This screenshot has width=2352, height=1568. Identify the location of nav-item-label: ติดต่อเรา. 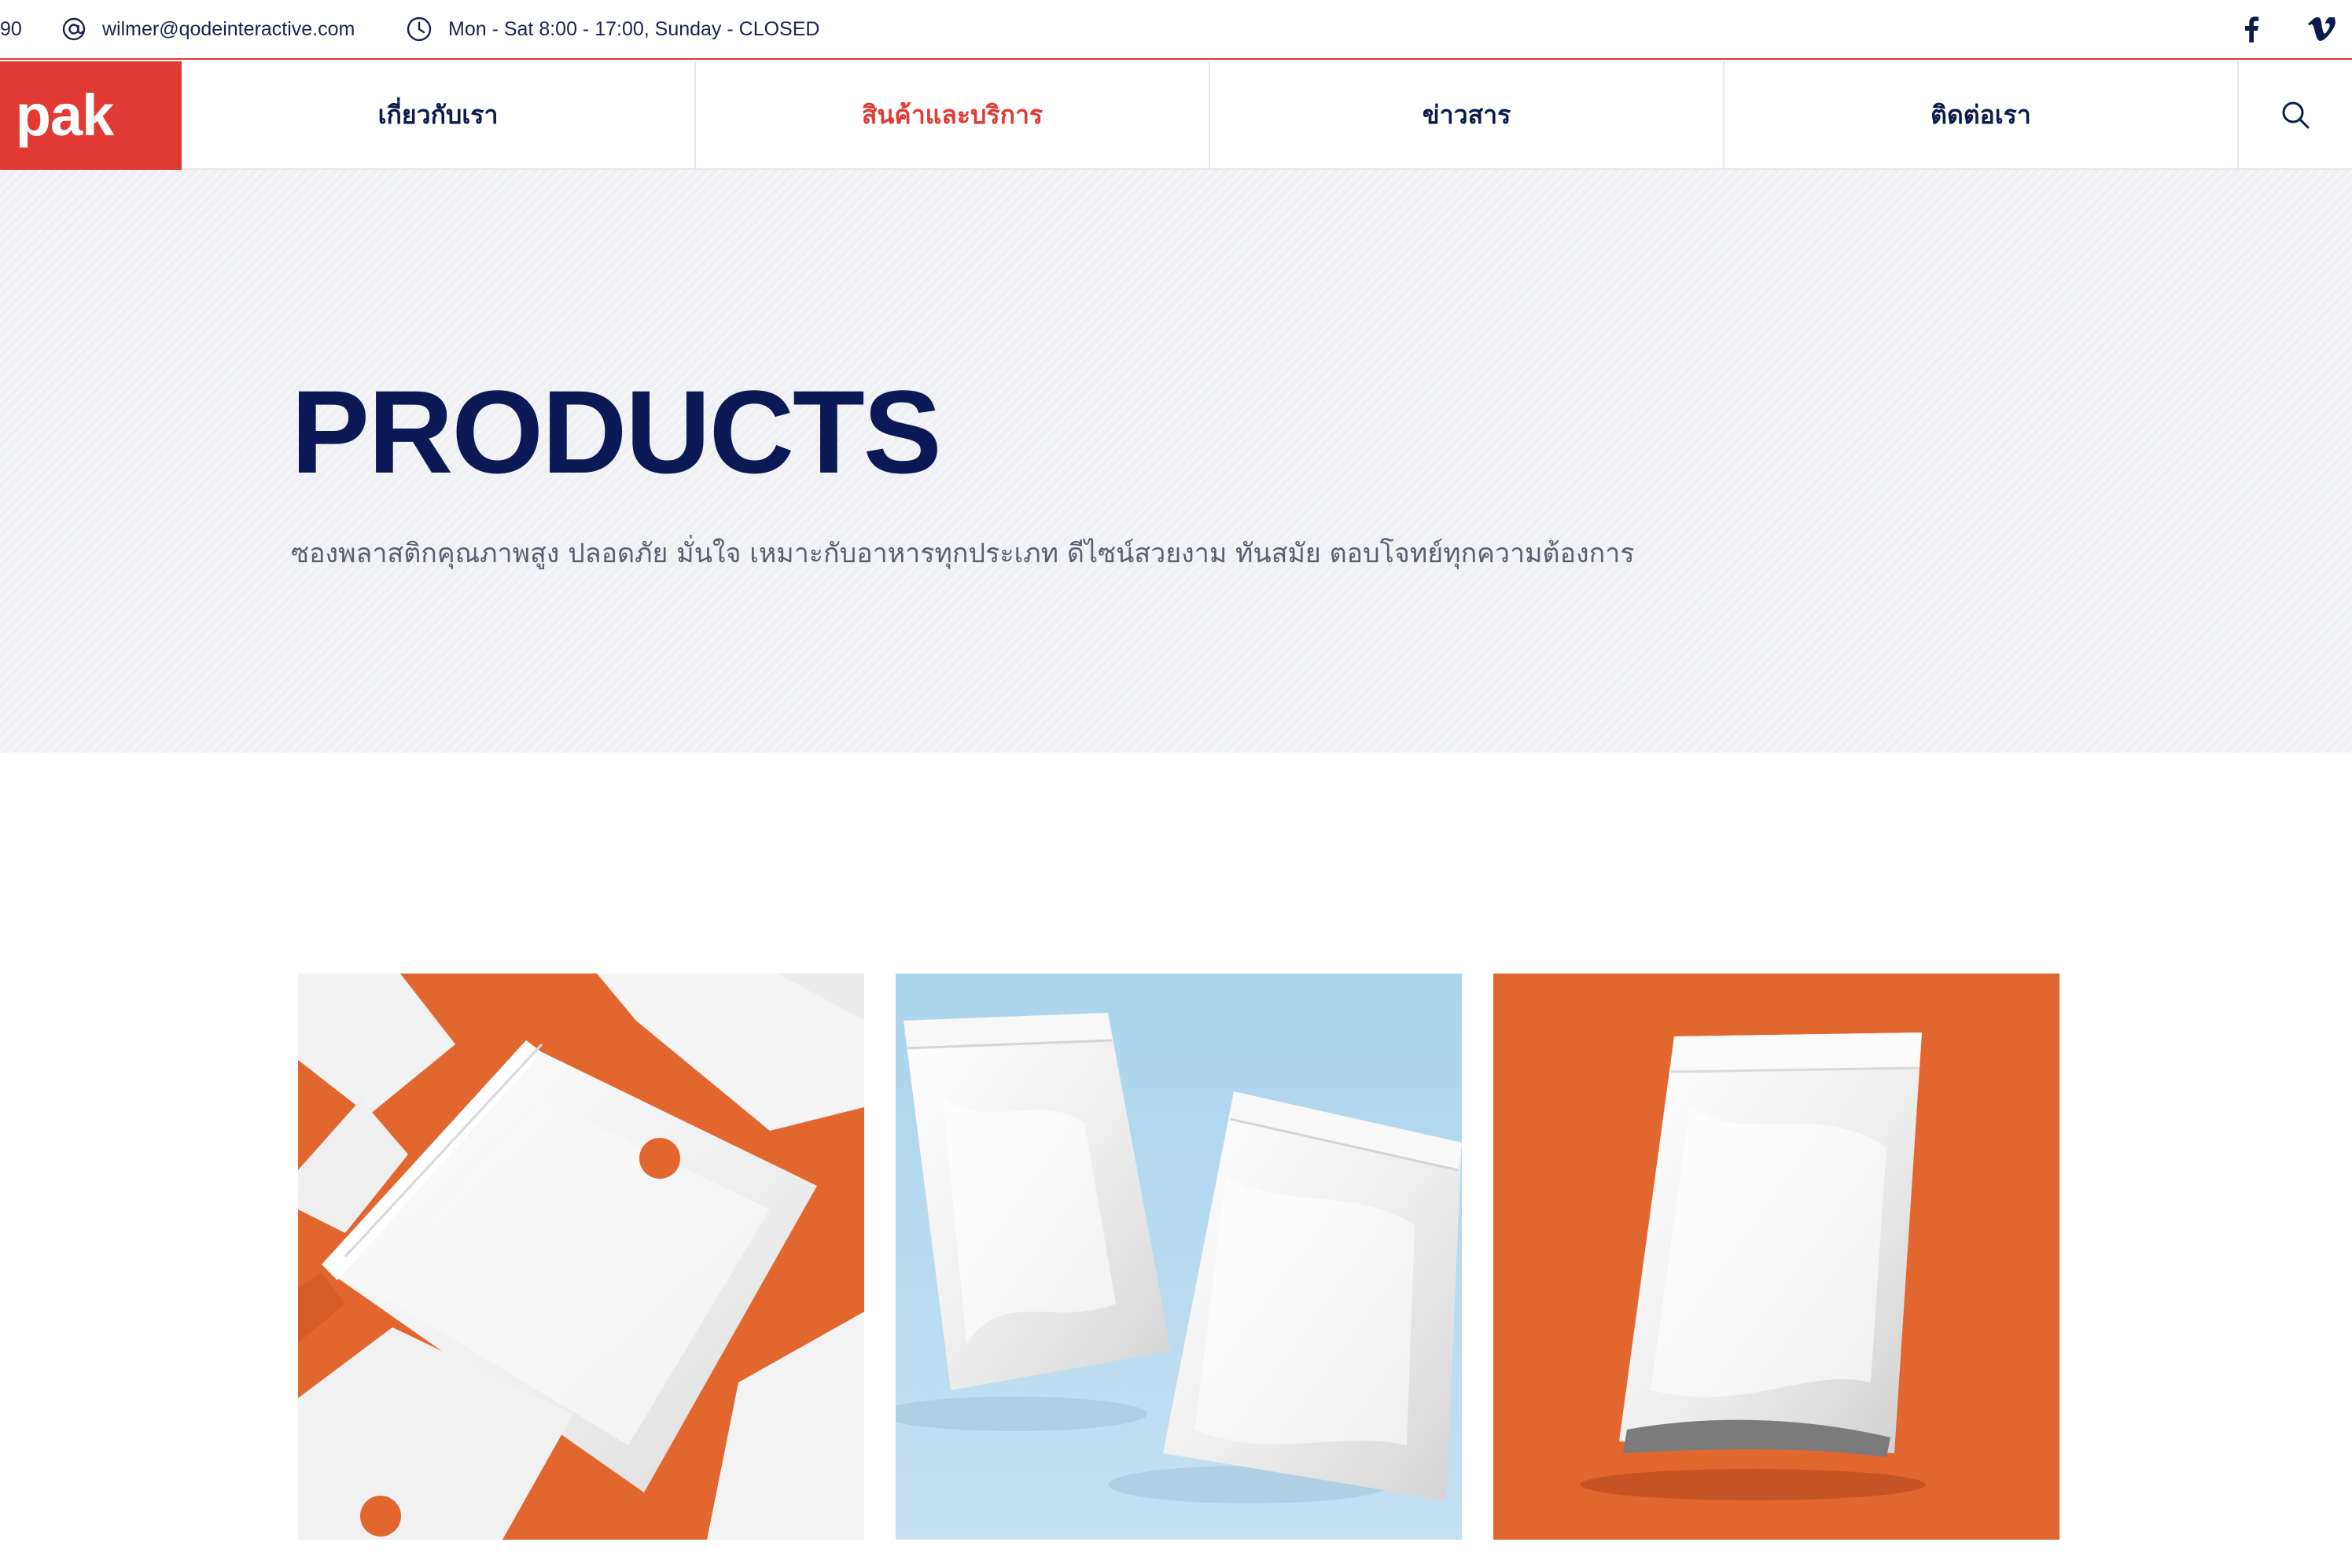
(1981, 114).